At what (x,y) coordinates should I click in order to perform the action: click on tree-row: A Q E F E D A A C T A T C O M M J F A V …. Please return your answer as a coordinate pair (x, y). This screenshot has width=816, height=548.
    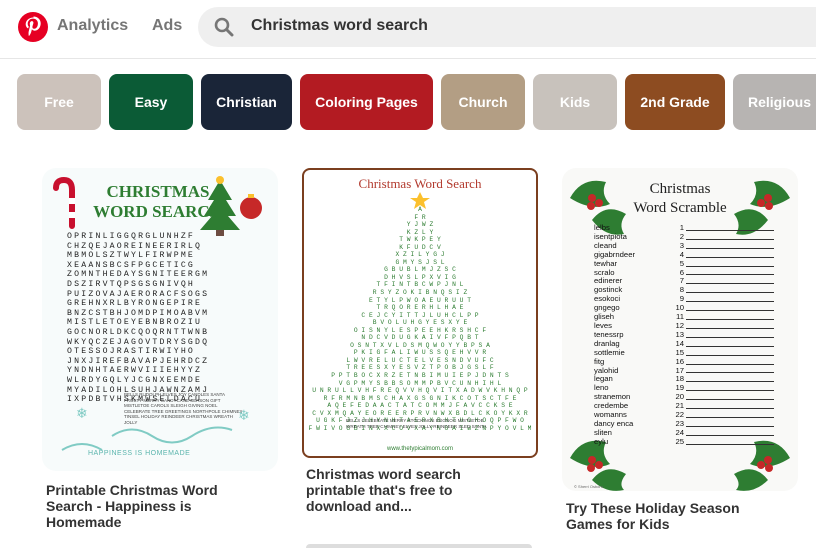
    Looking at the image, I should click on (420, 406).